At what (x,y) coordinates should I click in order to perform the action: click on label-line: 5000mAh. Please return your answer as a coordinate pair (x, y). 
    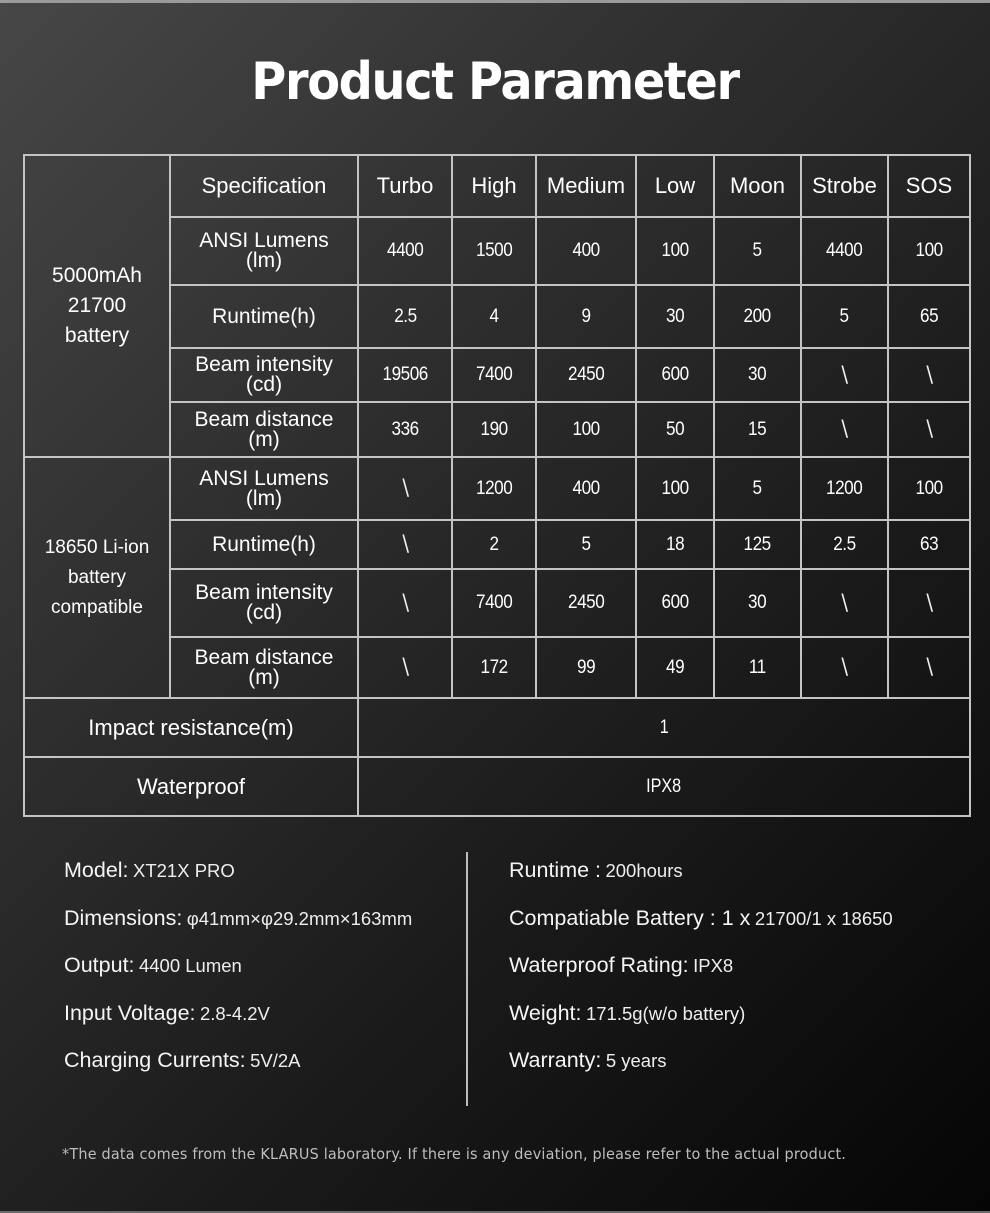
    Looking at the image, I should click on (97, 275).